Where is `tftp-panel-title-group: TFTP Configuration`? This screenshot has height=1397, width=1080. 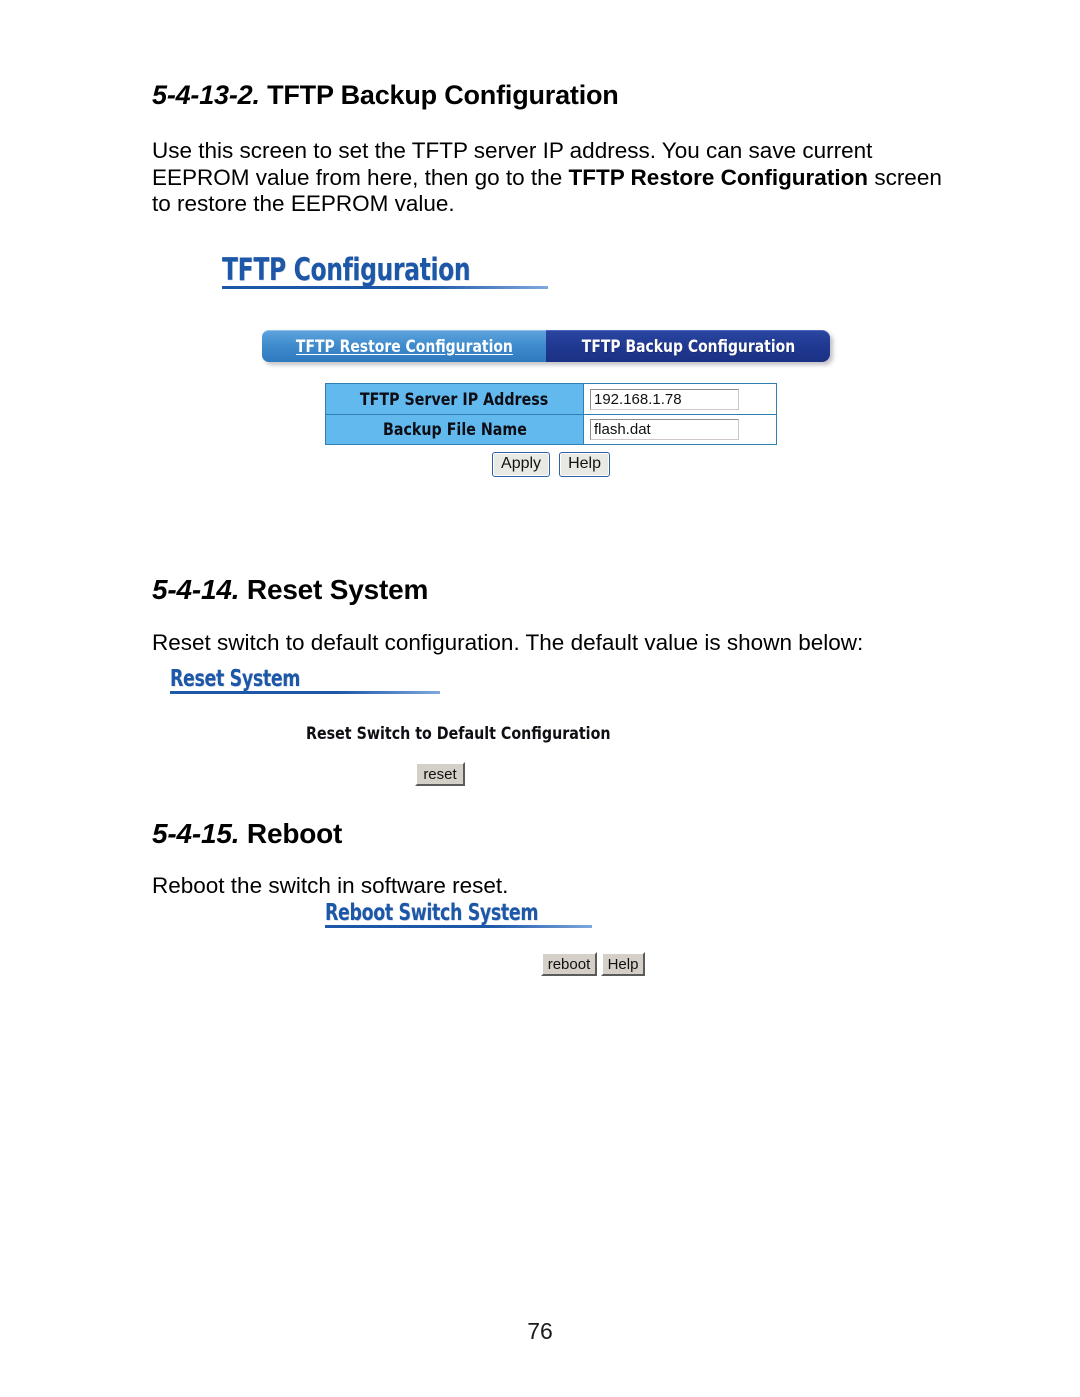 tftp-panel-title-group: TFTP Configuration is located at coordinates (385, 270).